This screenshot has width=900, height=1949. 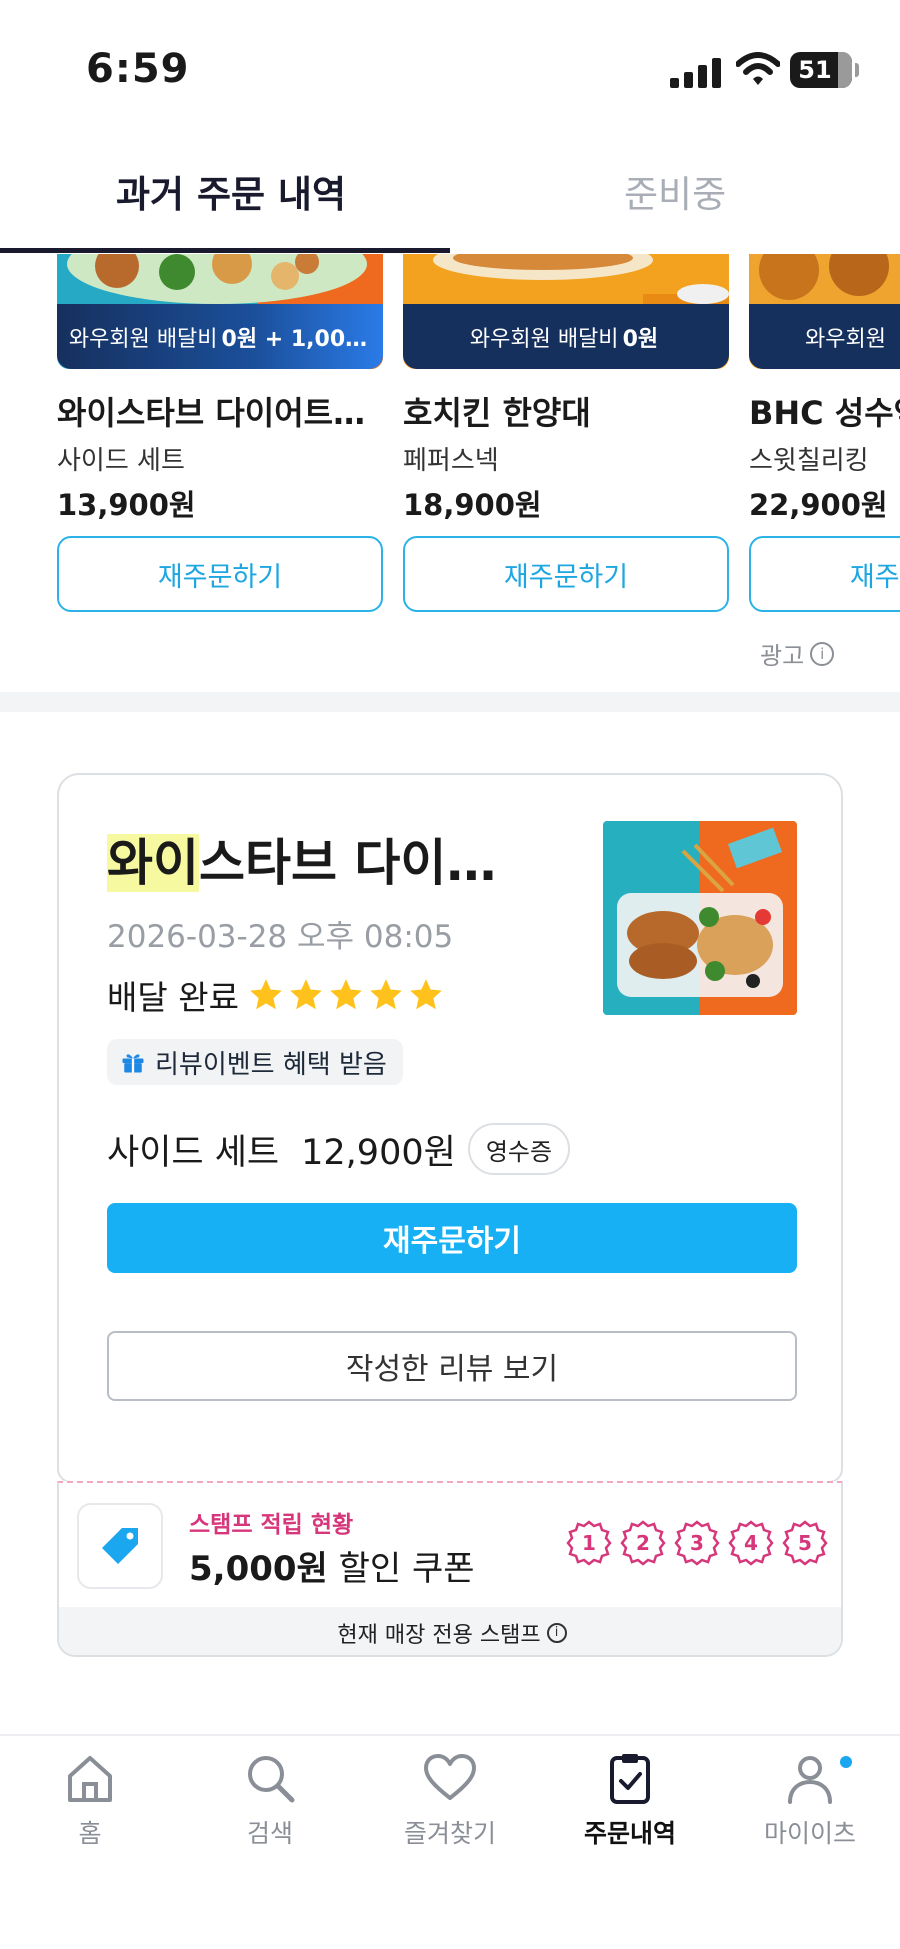 I want to click on ad-text: 광고, so click(x=782, y=656).